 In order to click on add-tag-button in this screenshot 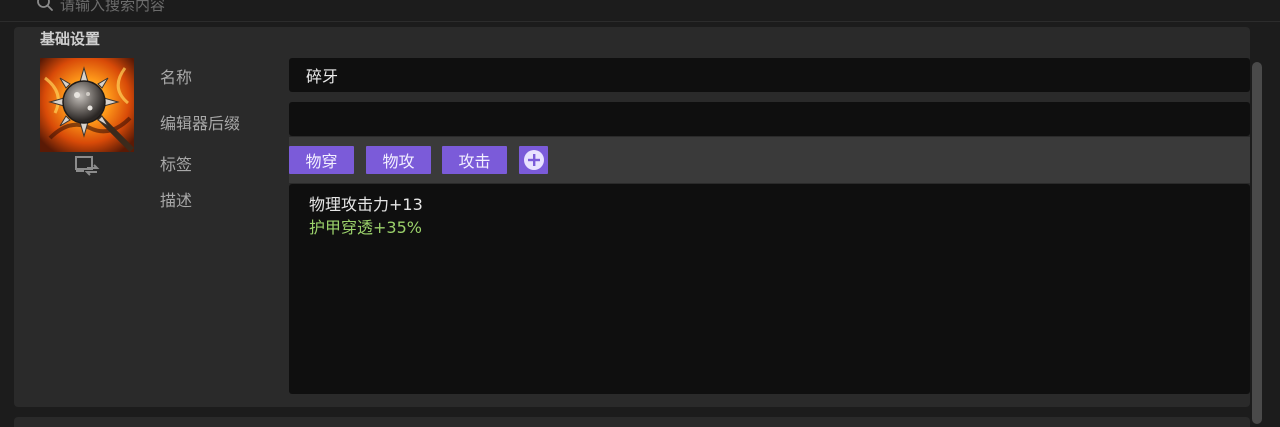, I will do `click(533, 160)`.